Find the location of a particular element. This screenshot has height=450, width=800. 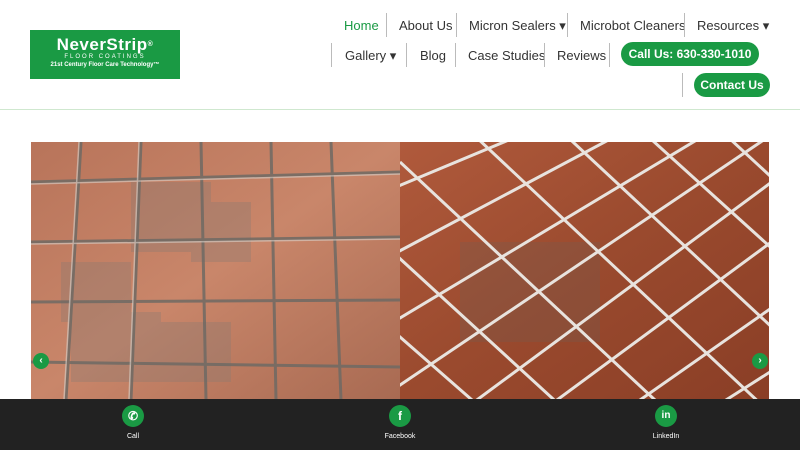

slider-prev-button: ‹ is located at coordinates (41, 361).